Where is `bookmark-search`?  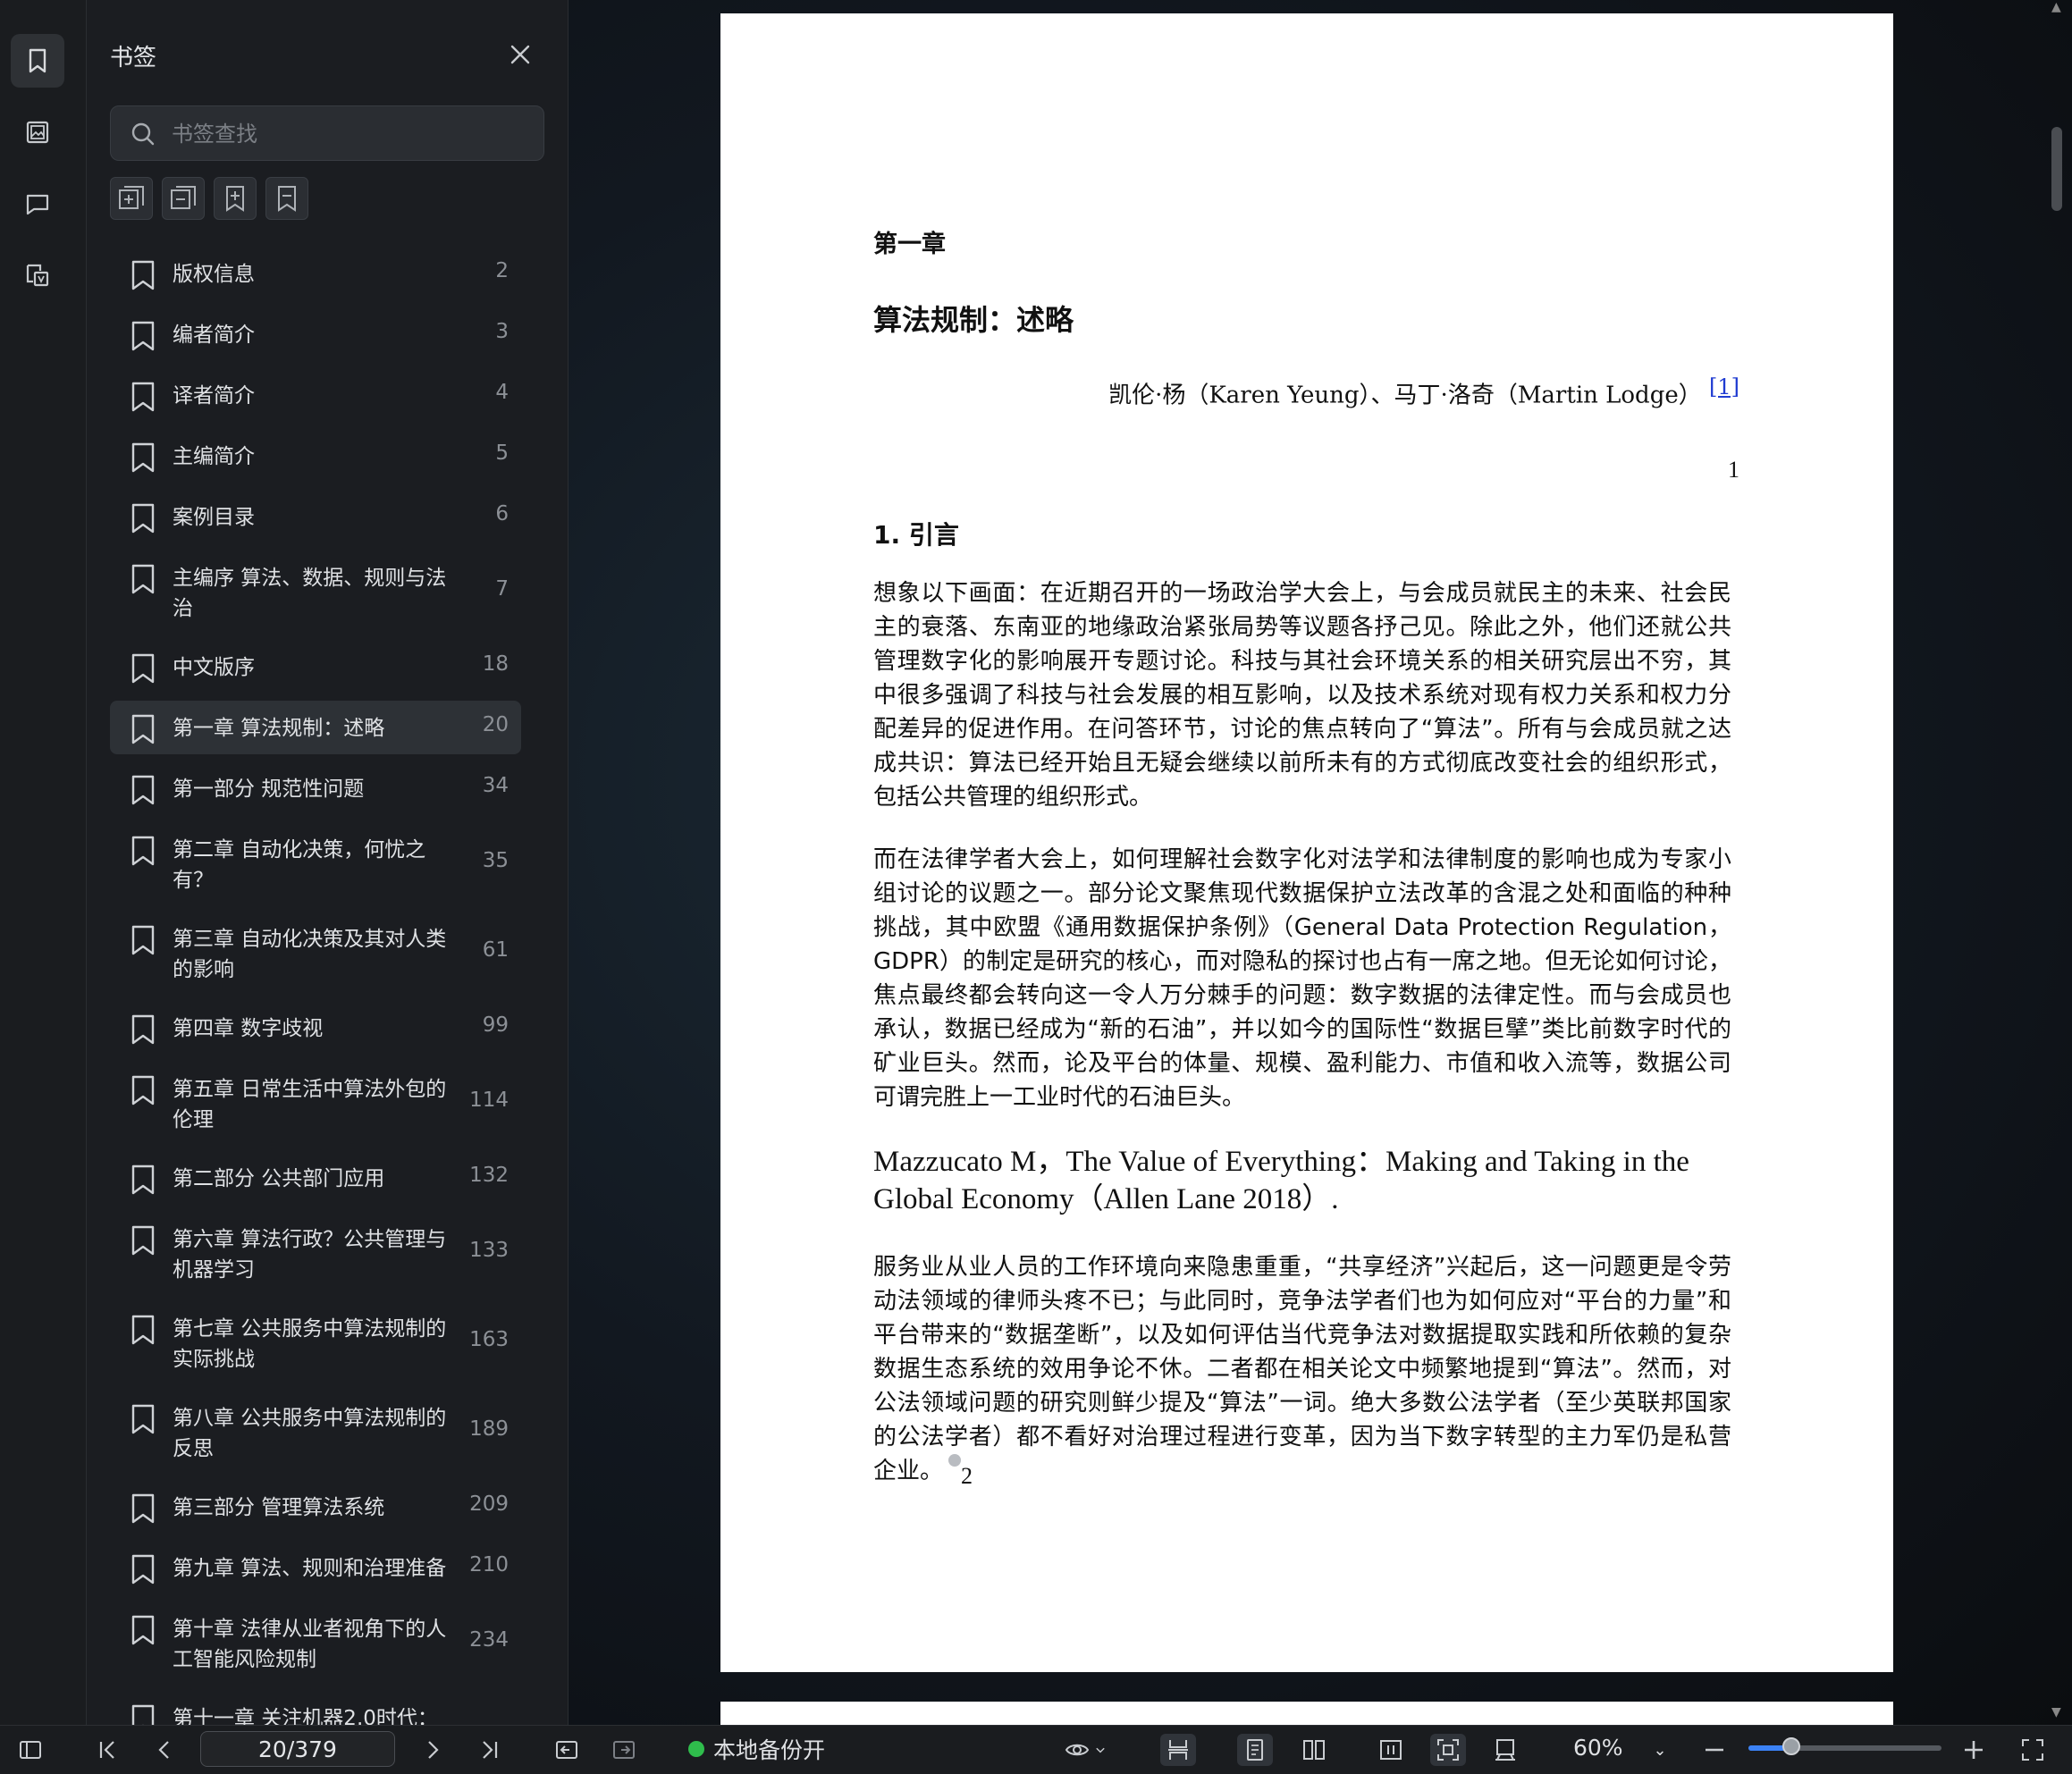 bookmark-search is located at coordinates (327, 133).